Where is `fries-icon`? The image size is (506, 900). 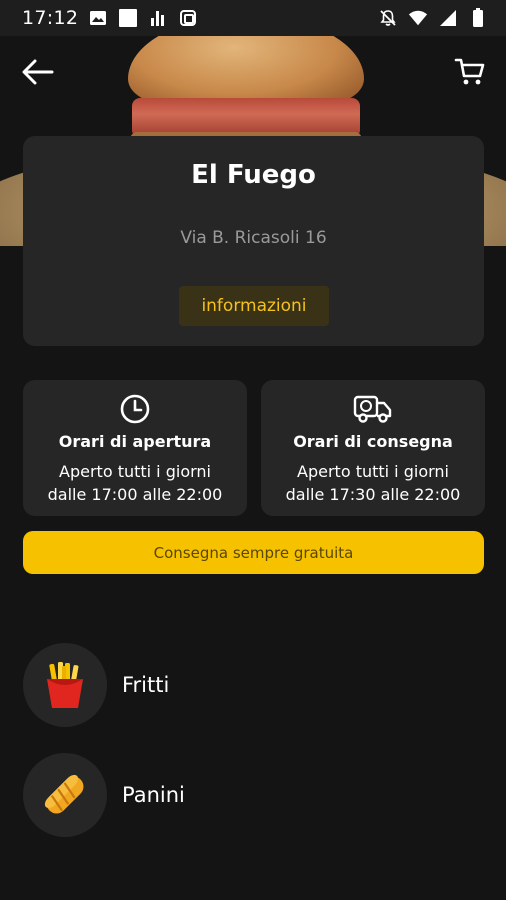
fries-icon is located at coordinates (65, 685).